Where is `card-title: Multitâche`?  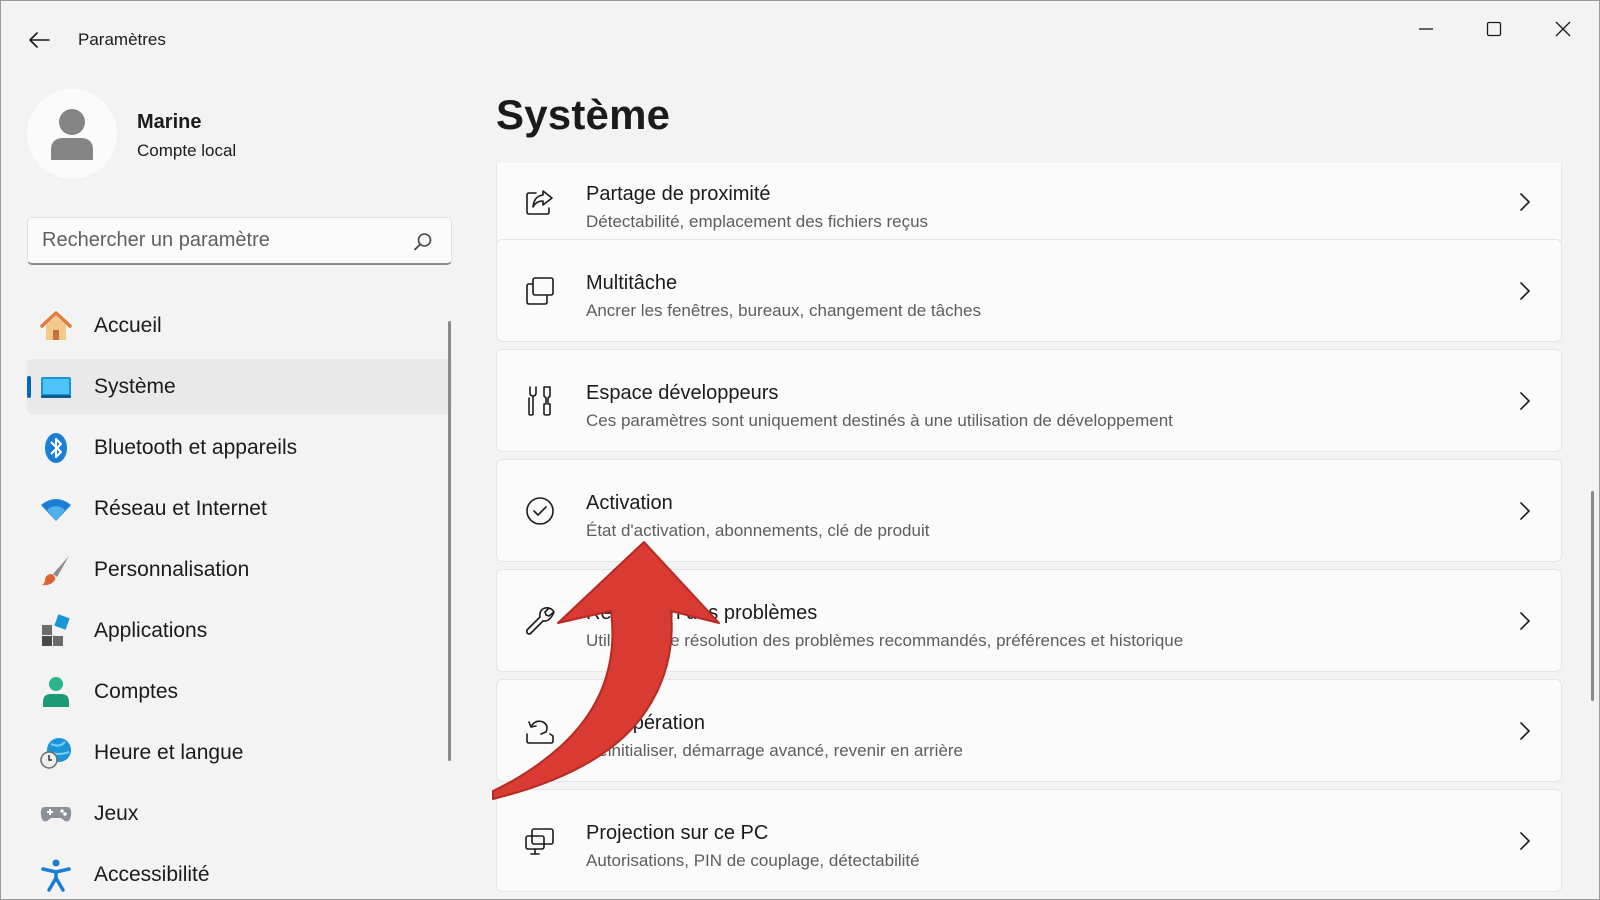 card-title: Multitâche is located at coordinates (632, 283).